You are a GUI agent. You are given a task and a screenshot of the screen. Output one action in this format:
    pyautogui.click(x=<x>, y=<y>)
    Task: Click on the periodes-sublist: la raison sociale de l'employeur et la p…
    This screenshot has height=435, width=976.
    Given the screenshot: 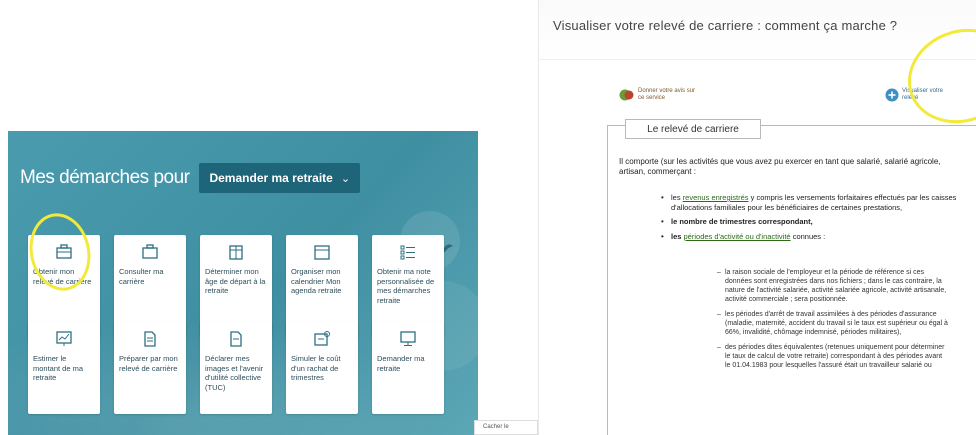 What is the action you would take?
    pyautogui.click(x=833, y=322)
    